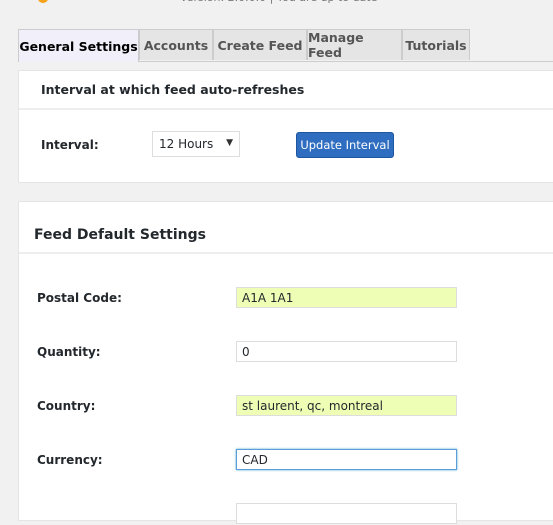 This screenshot has height=525, width=553. I want to click on quantity-row: Quantity: 0, so click(286, 352).